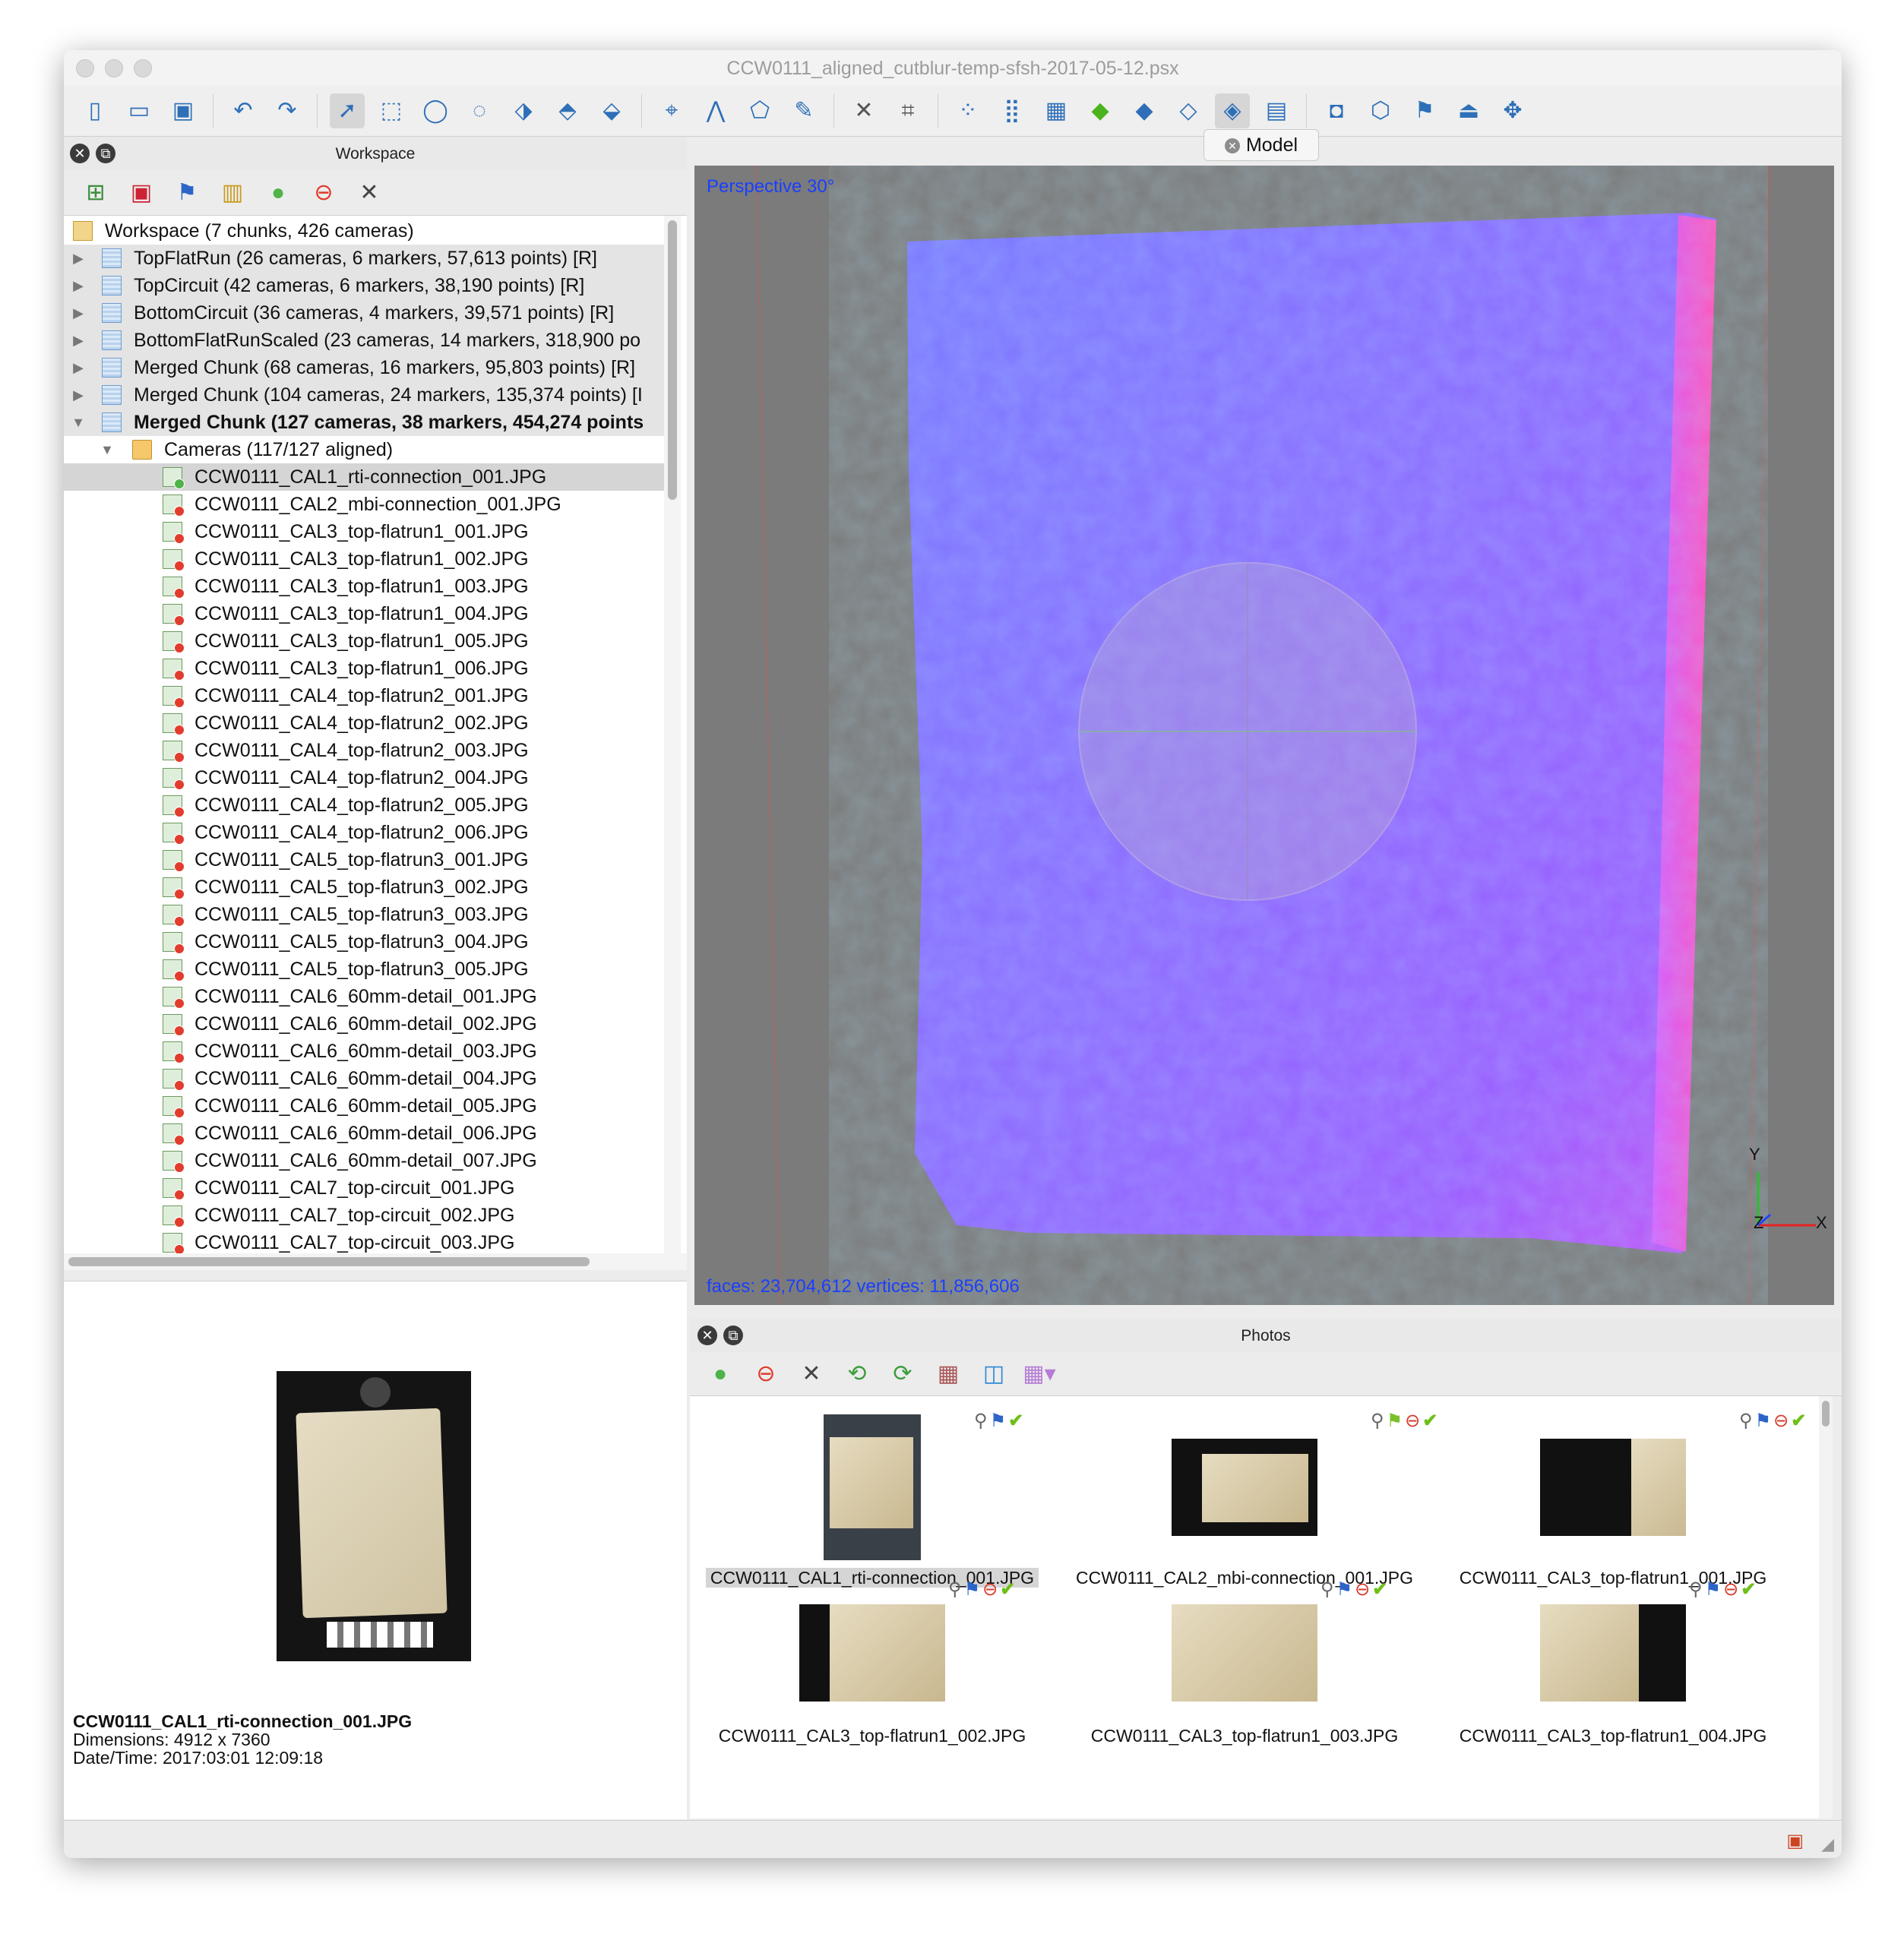  I want to click on photo-tile: ⚲ ⚑ ⊖ ✔ CCW0111_CAL3_top-flatrun1_002.JPG, so click(872, 1678).